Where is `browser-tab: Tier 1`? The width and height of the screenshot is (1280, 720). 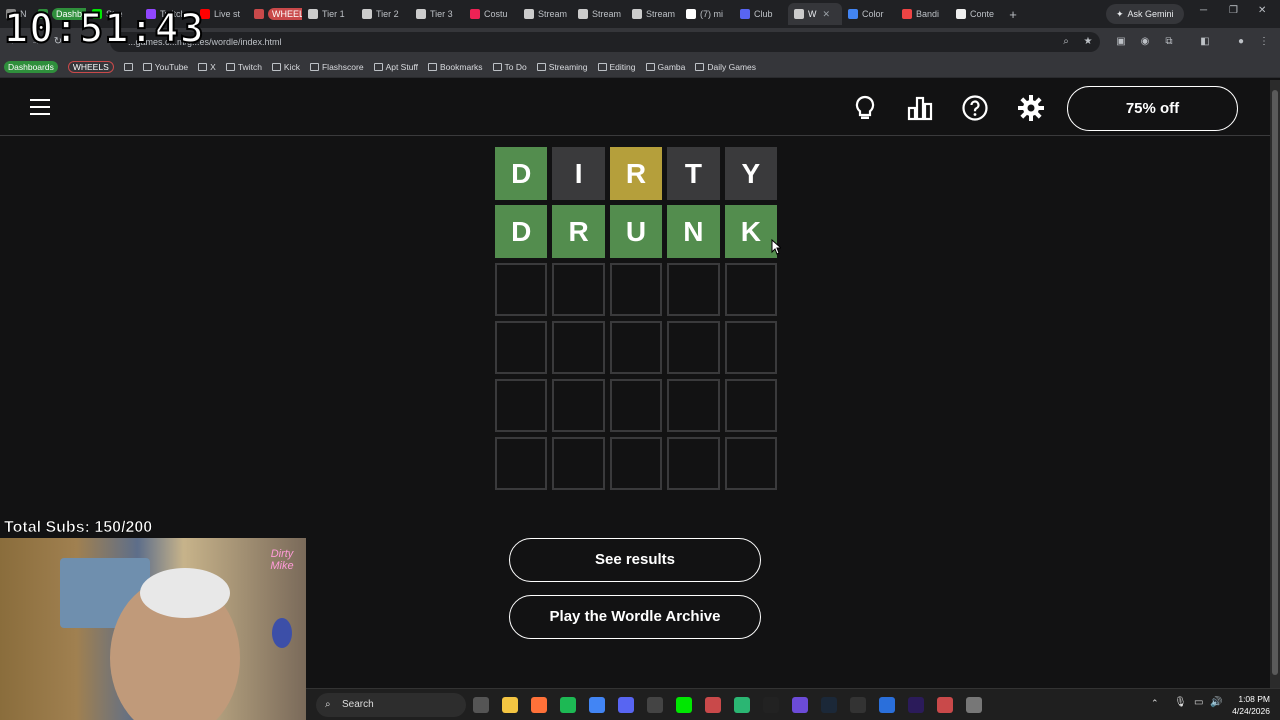
browser-tab: Tier 1 is located at coordinates (329, 14).